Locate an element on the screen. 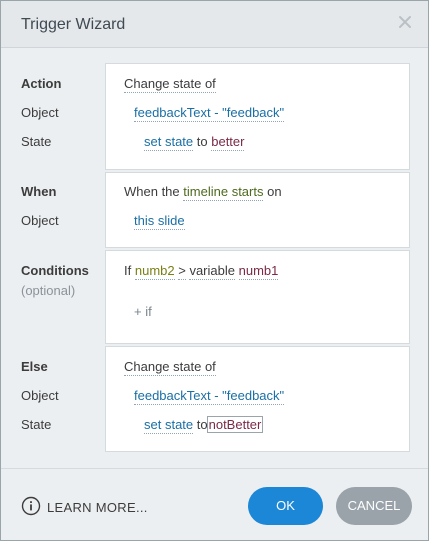 This screenshot has width=429, height=541. action-to-text: to is located at coordinates (202, 141).